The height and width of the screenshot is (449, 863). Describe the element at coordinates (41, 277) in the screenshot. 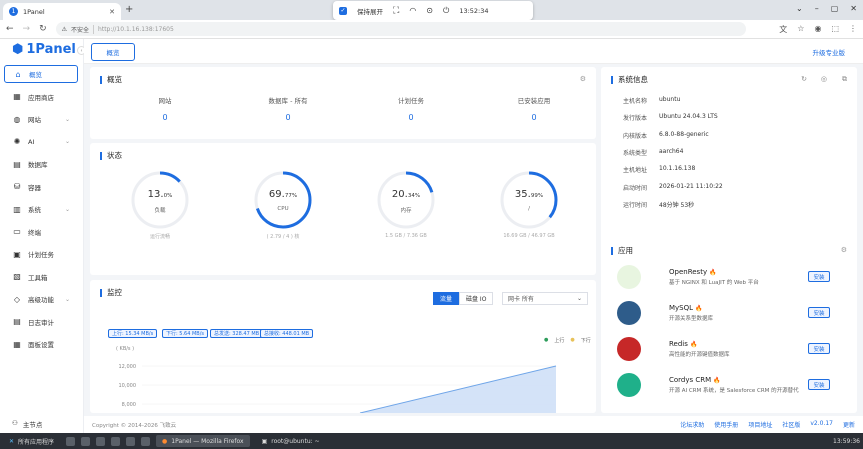

I see `sidebar-item-9: ▧ 工具箱` at that location.